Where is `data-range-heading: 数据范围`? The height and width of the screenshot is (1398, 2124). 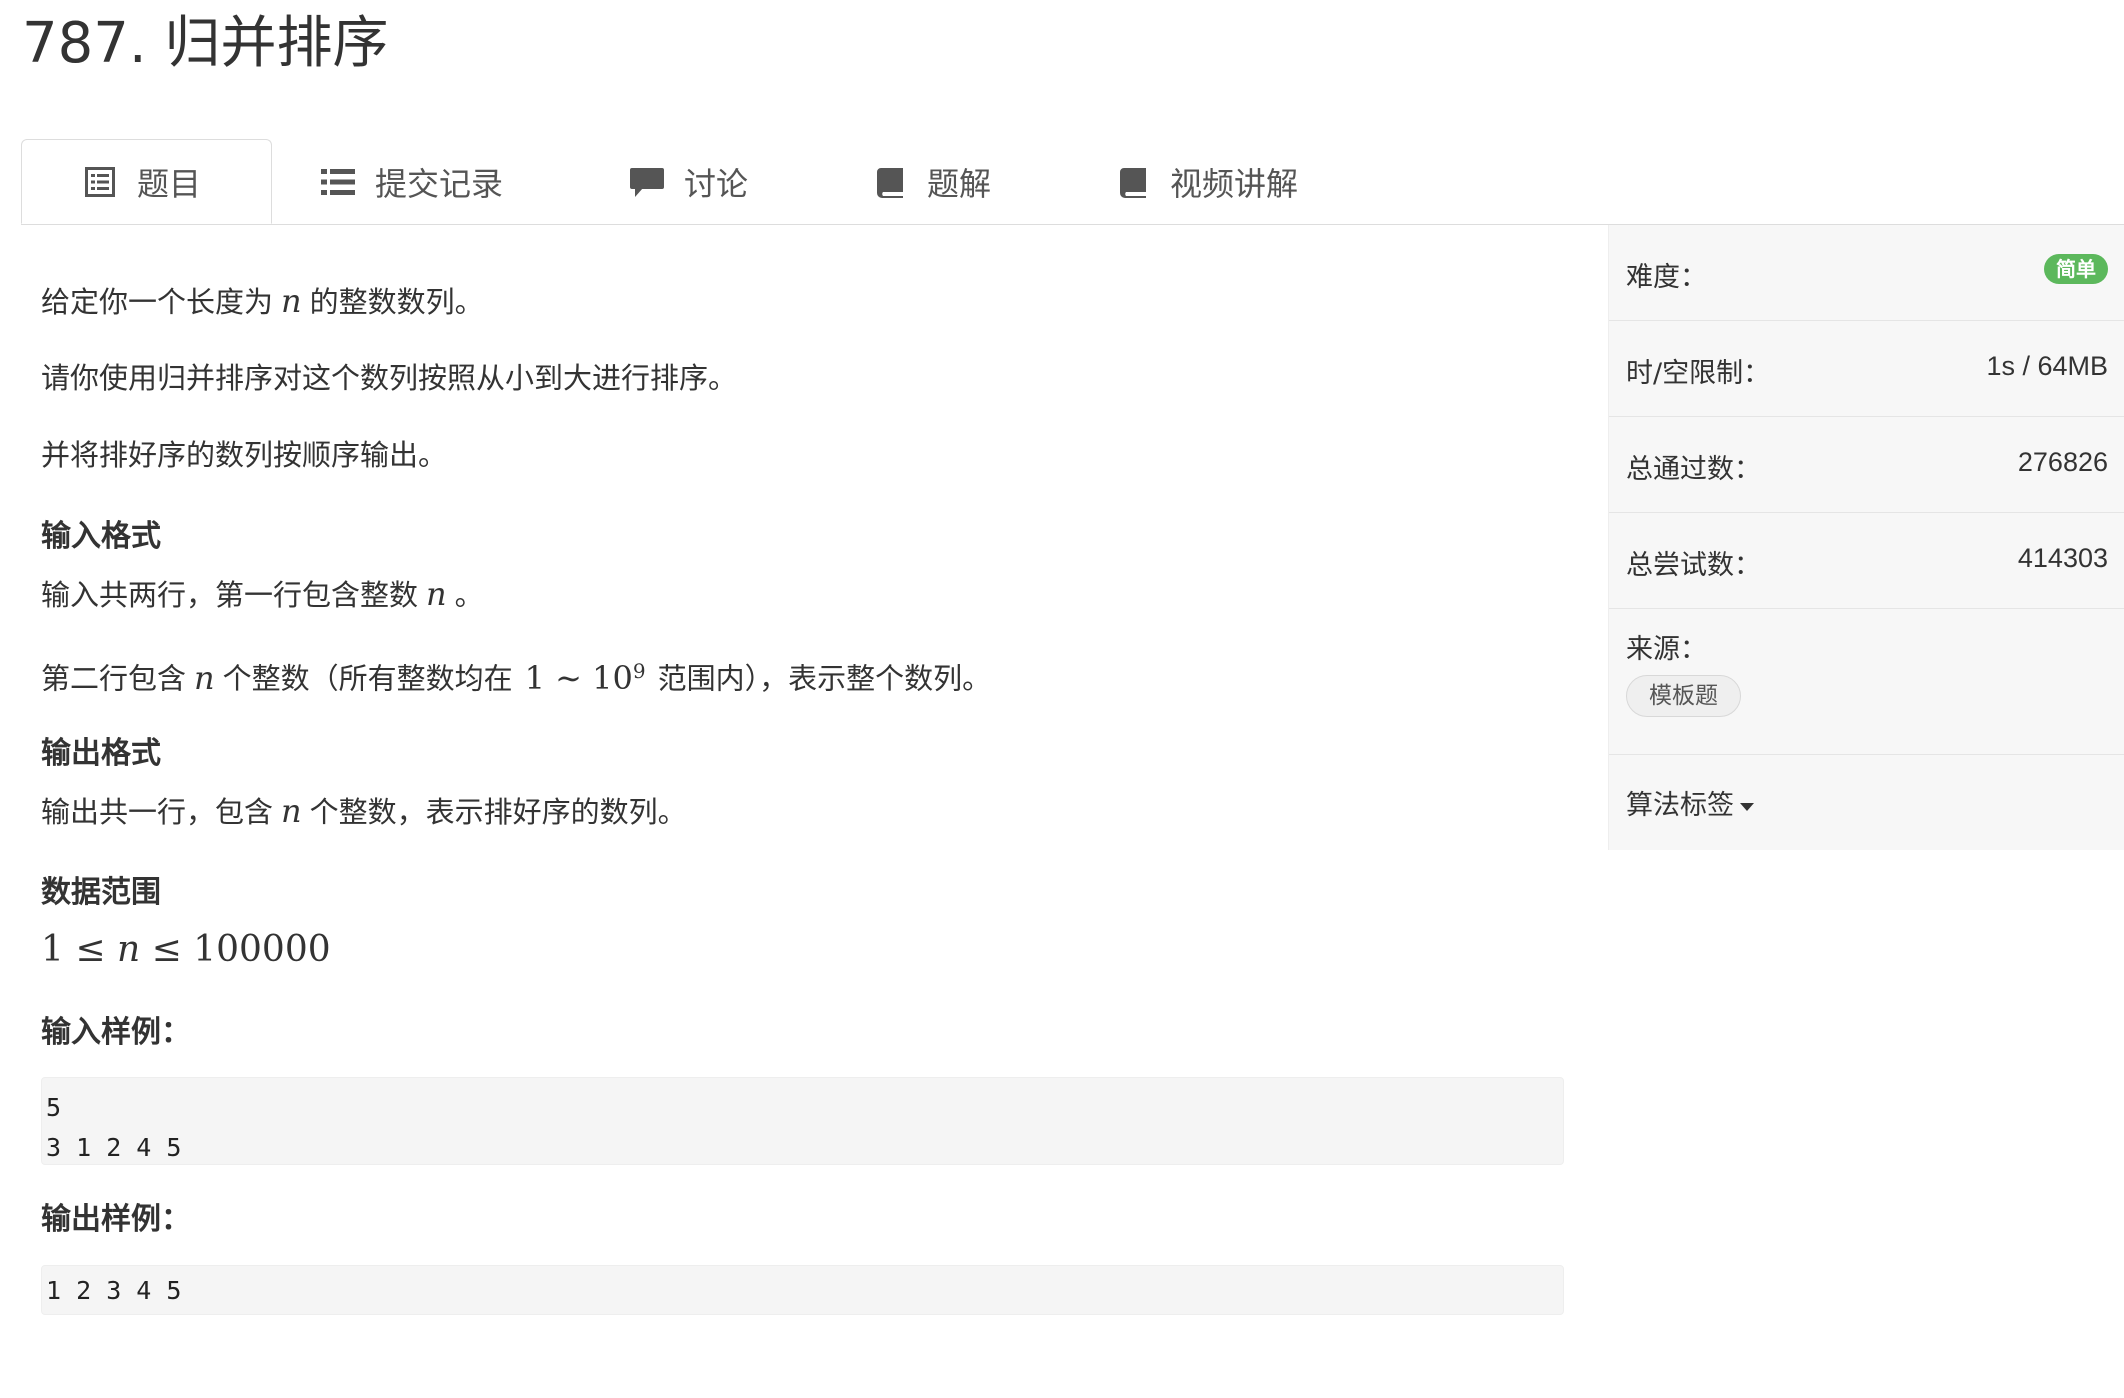 data-range-heading: 数据范围 is located at coordinates (101, 892).